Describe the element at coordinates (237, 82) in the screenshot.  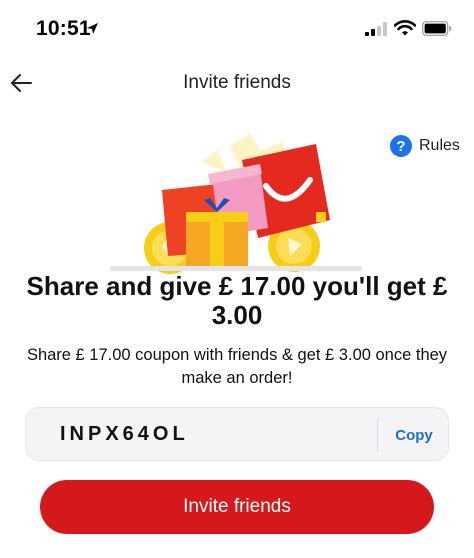
I see `page-title: Invite friends` at that location.